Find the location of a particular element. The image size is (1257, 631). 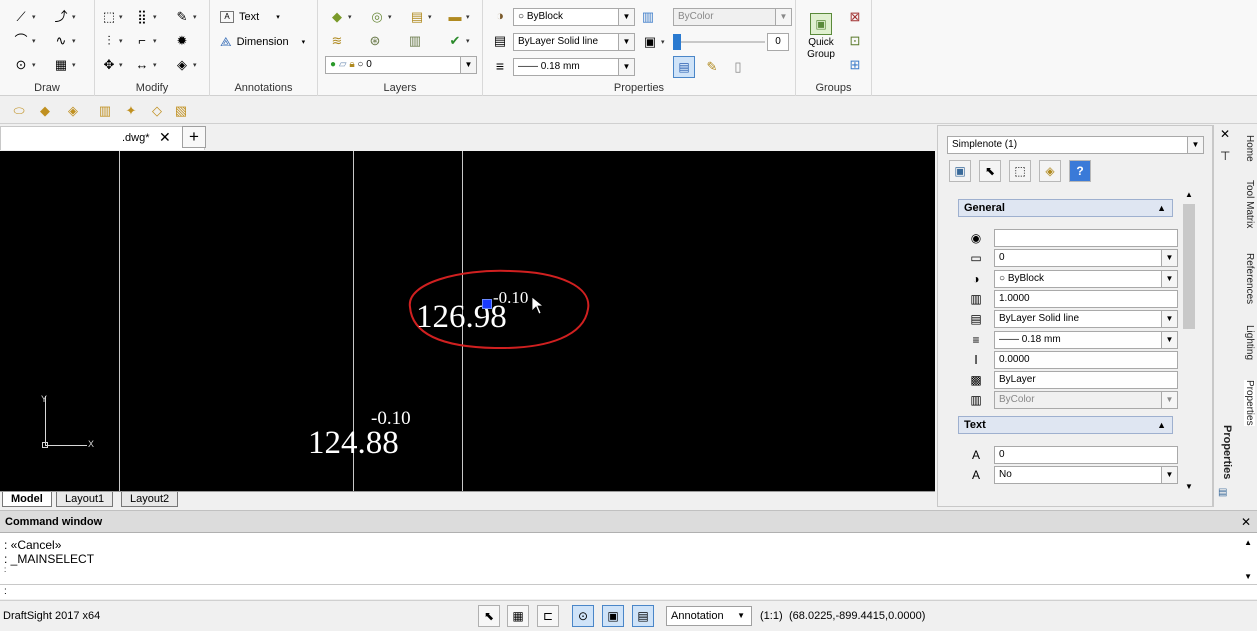

layer-unlock-icon: ✦ is located at coordinates (131, 111).